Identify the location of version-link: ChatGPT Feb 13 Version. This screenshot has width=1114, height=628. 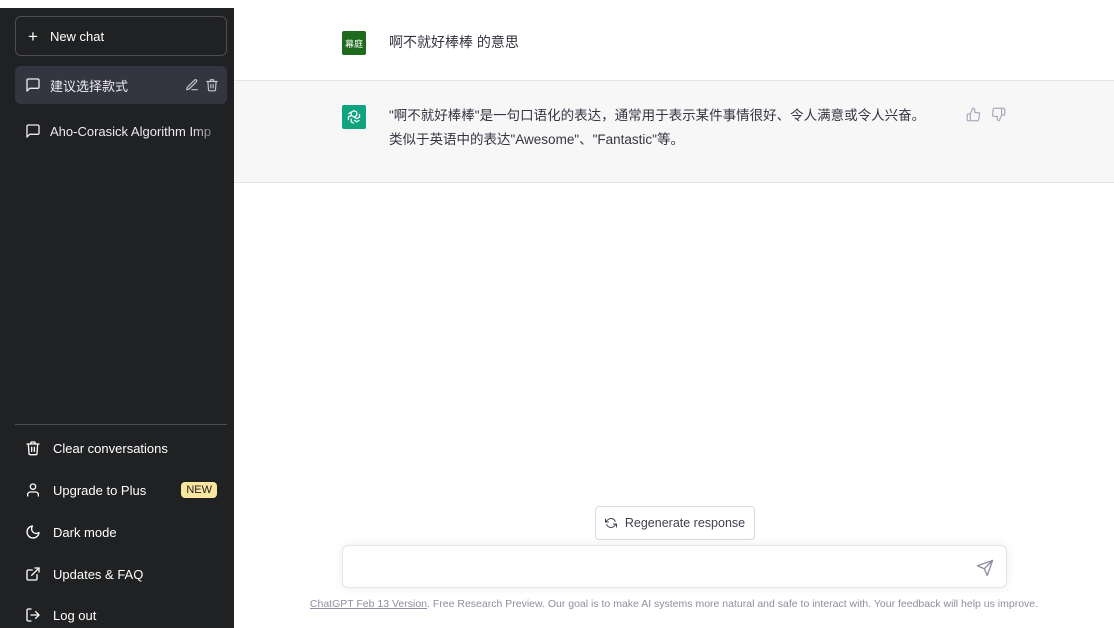
(368, 604).